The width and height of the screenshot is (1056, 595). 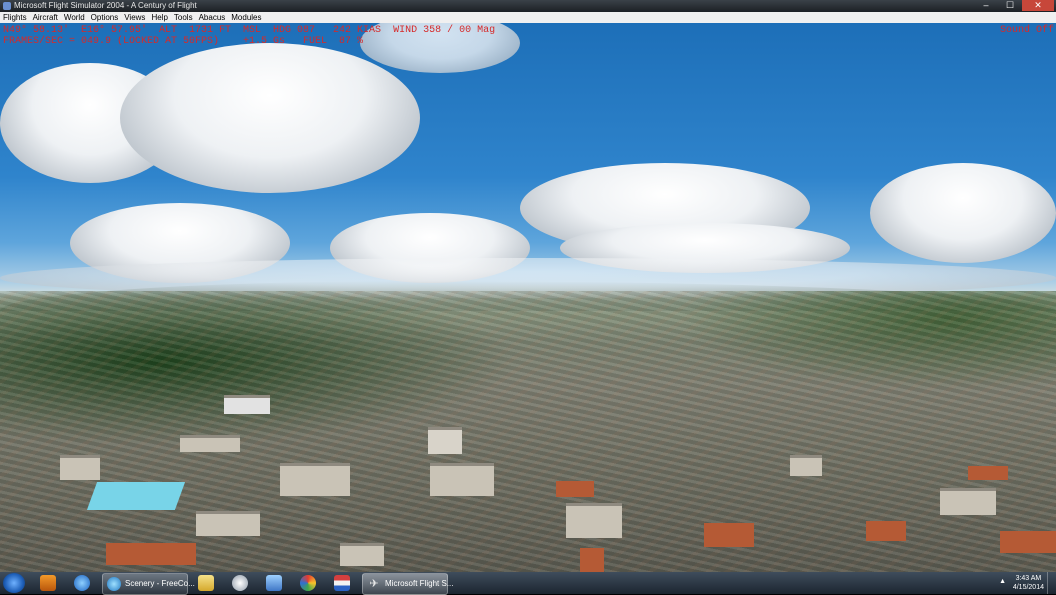 I want to click on clock-time: 3:43 AM, so click(x=1028, y=578).